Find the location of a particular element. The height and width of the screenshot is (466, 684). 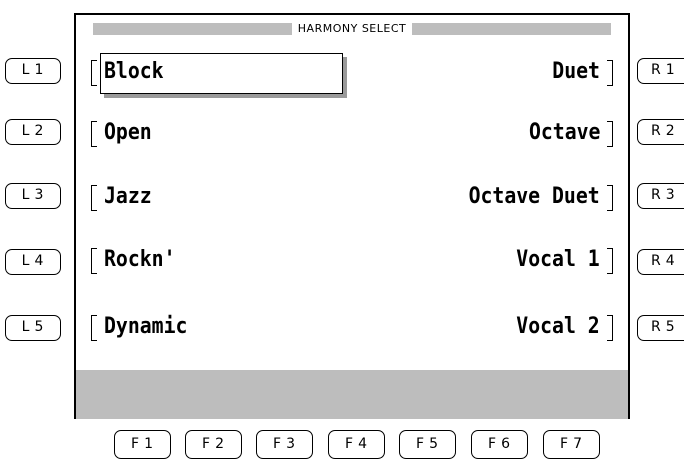

harmony-option-block: Block is located at coordinates (134, 72).